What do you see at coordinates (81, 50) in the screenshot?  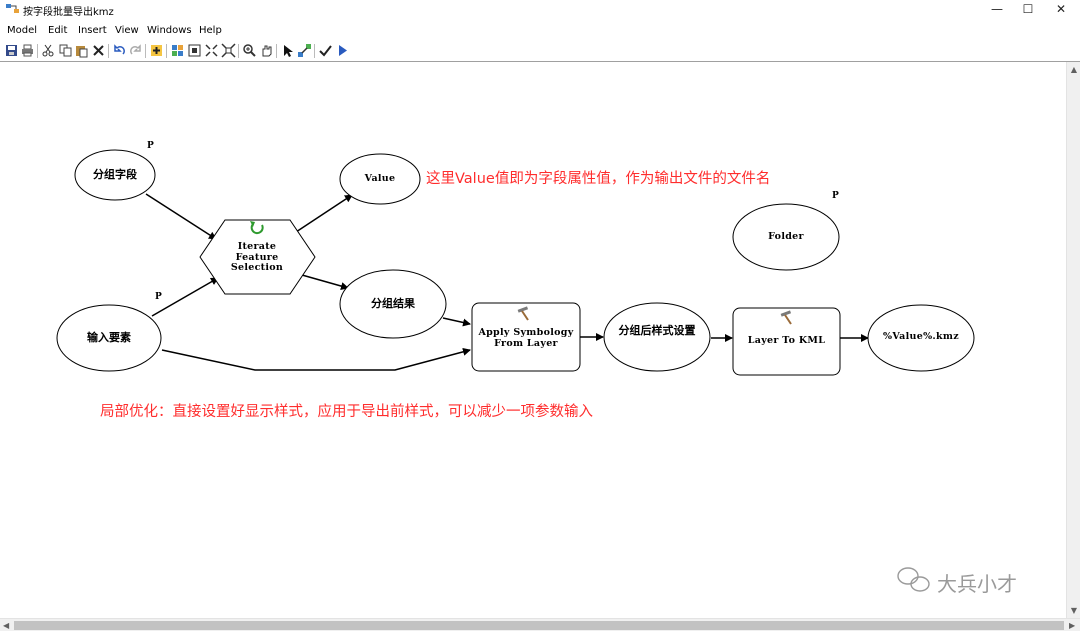 I see `paste-icon` at bounding box center [81, 50].